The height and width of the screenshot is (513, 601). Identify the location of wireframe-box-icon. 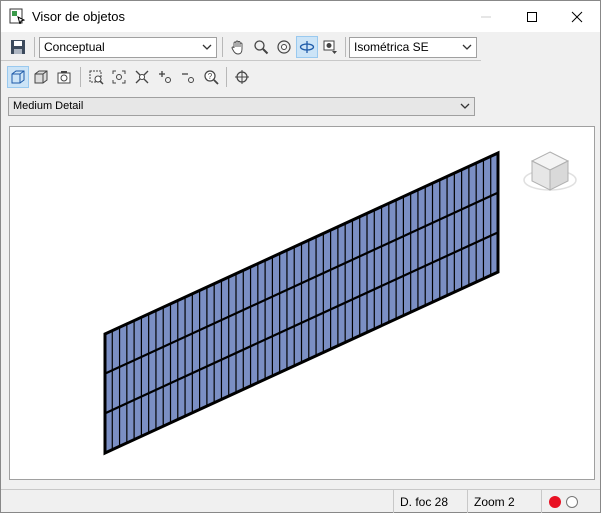
(18, 77).